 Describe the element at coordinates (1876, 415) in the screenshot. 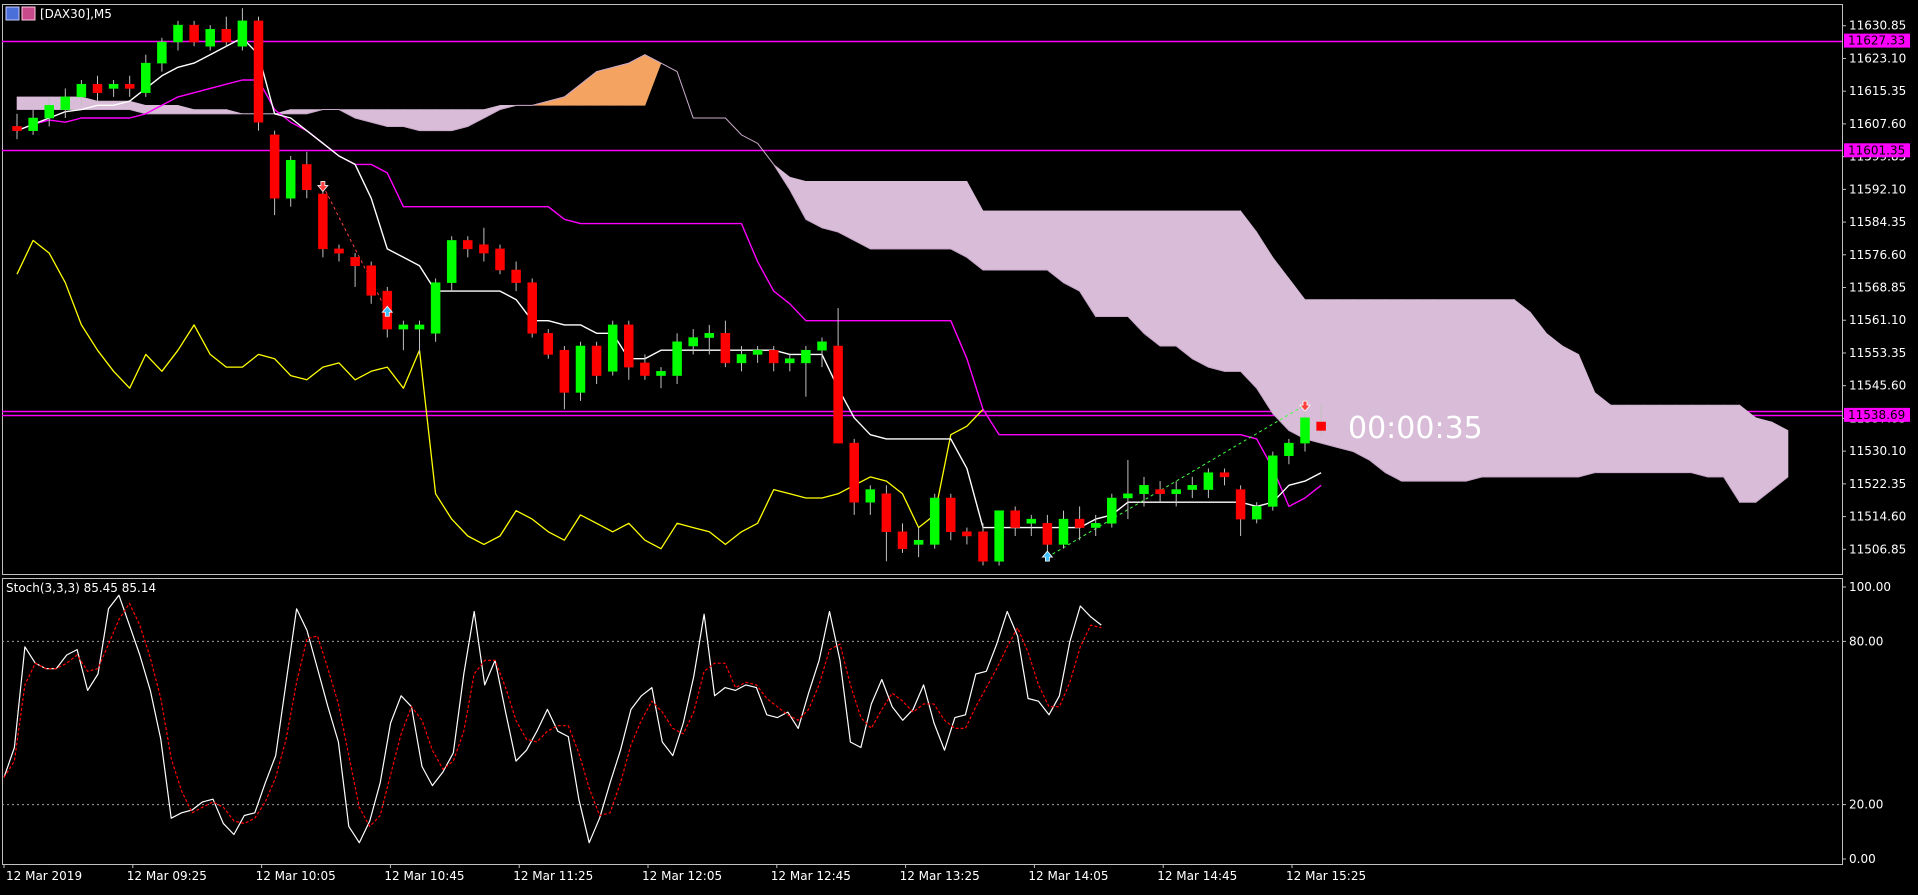

I see `hline-price-label: 11538.69` at that location.